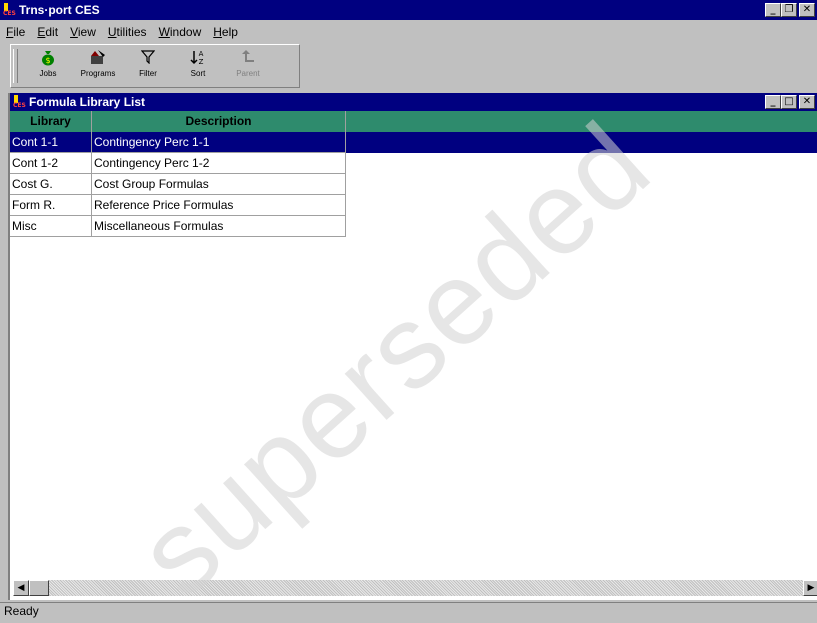  What do you see at coordinates (413, 226) in the screenshot?
I see `table-row: Misc Miscellaneous Formulas` at bounding box center [413, 226].